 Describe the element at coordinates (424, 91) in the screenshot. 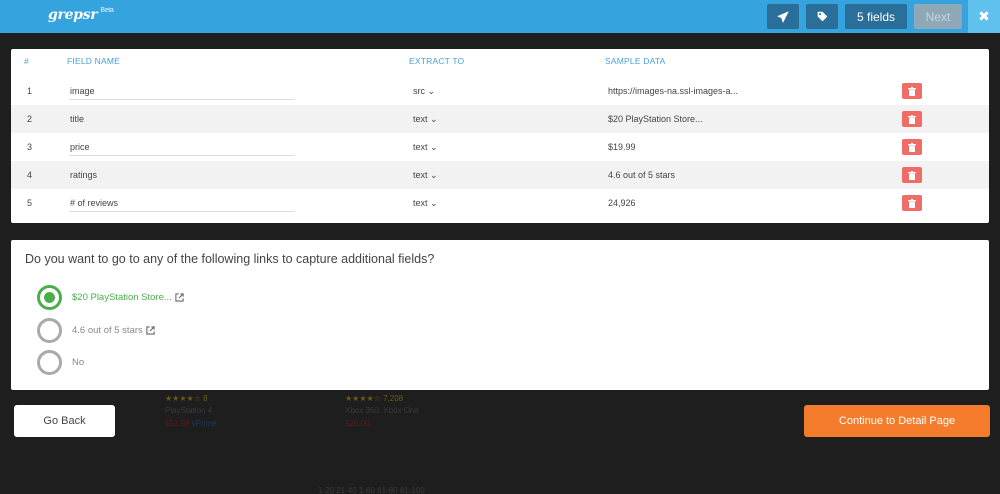

I see `extract-to-select: src ⌄` at that location.